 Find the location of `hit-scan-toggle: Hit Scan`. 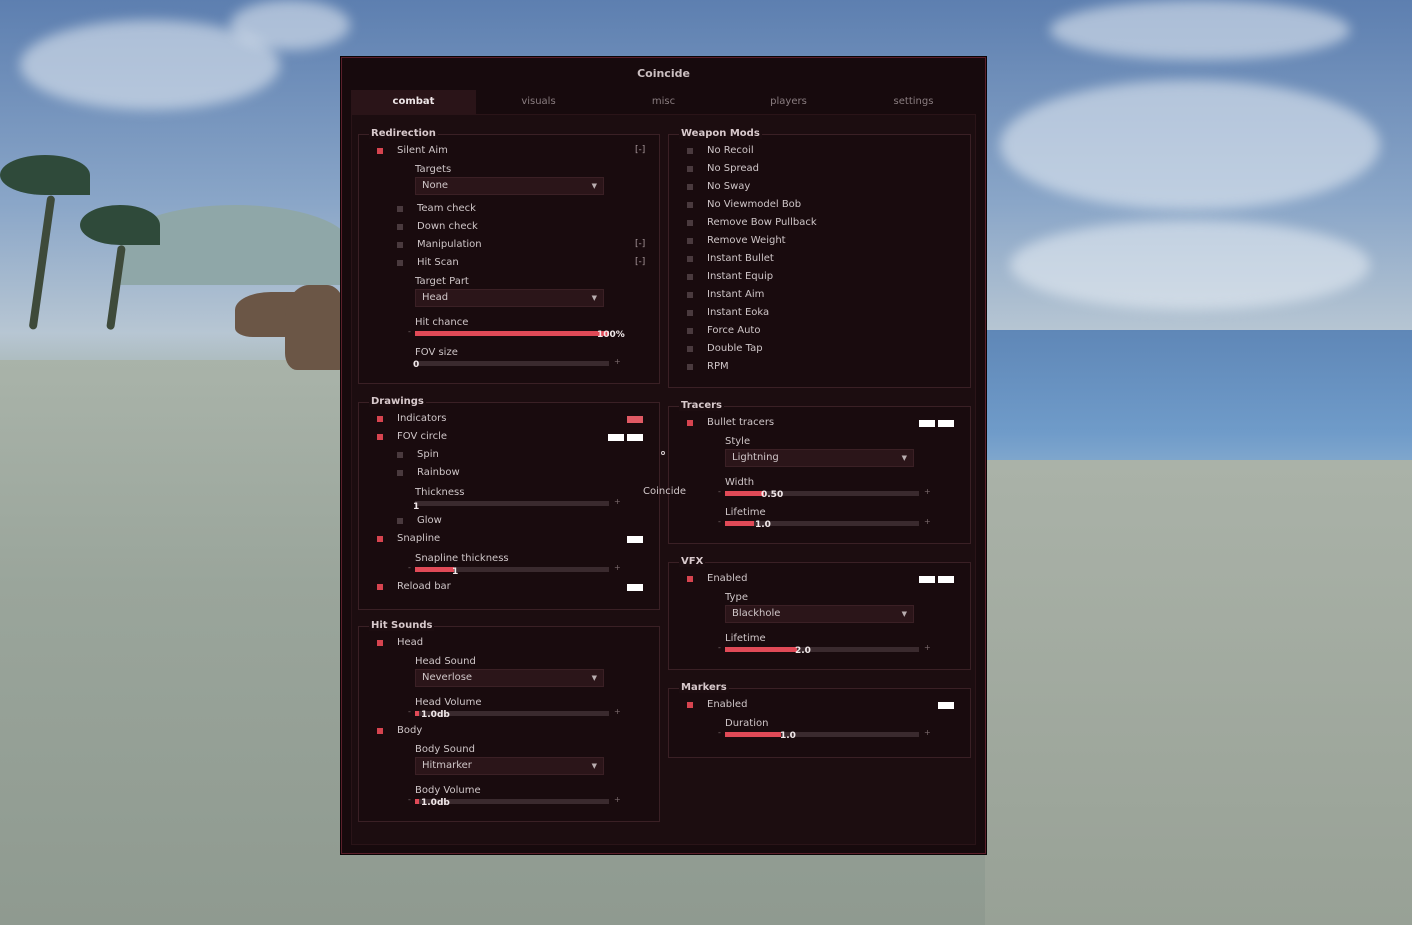

hit-scan-toggle: Hit Scan is located at coordinates (428, 263).